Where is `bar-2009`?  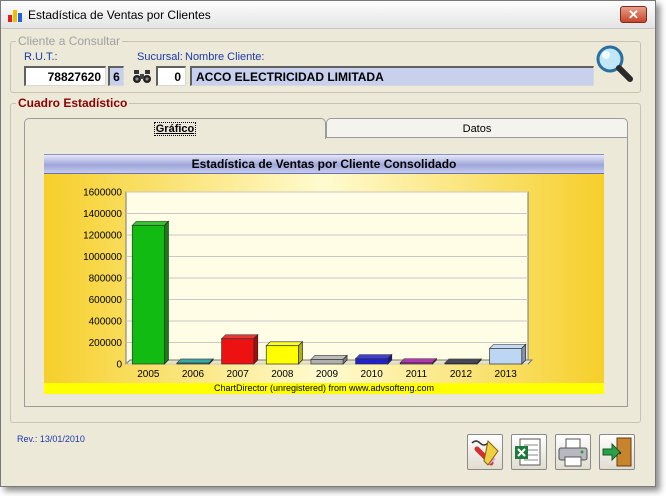 bar-2009 is located at coordinates (329, 359).